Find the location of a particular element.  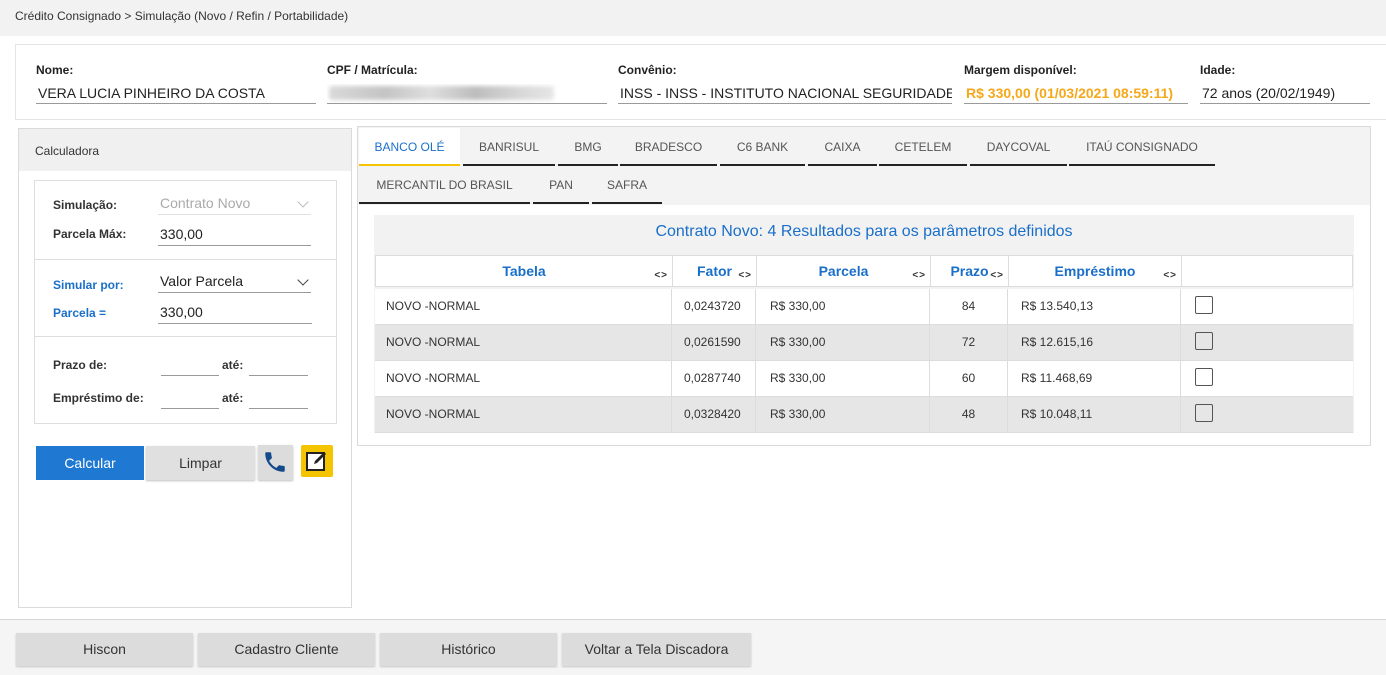

tab-bmg: BMG is located at coordinates (588, 147).